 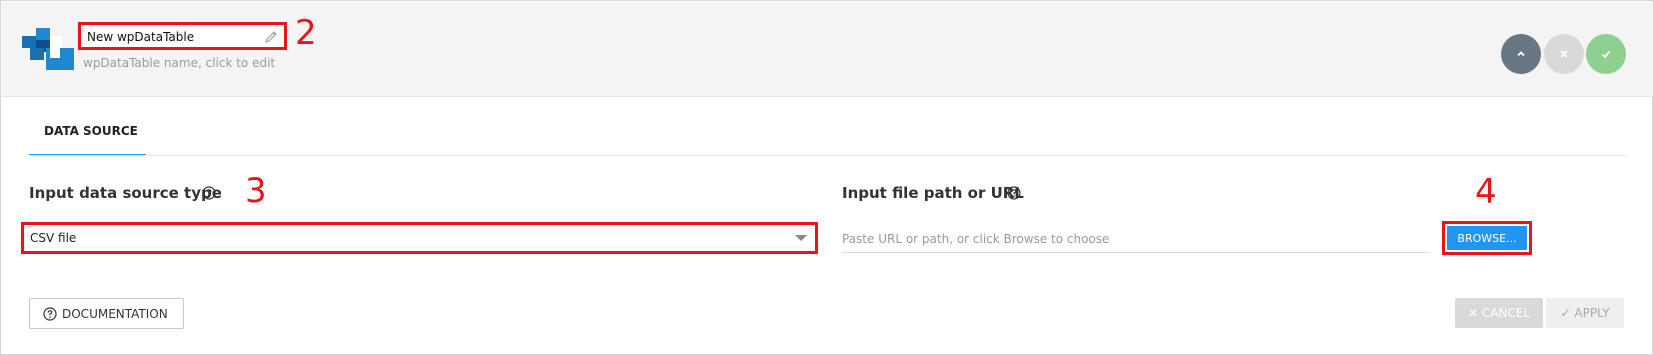 I want to click on source-type-label: Input data source type, so click(x=125, y=193).